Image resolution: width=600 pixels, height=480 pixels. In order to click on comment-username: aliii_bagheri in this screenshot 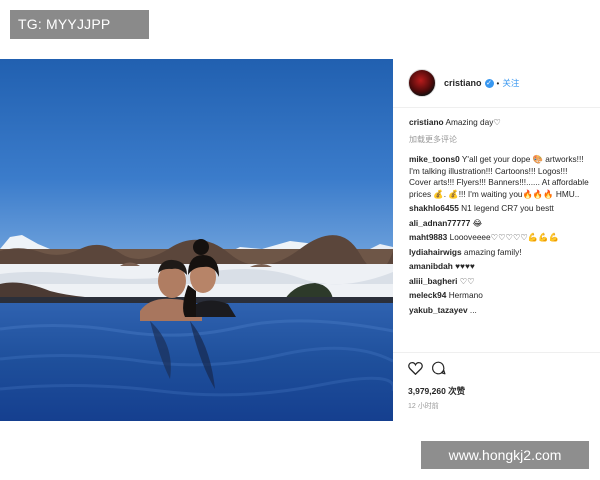, I will do `click(433, 281)`.